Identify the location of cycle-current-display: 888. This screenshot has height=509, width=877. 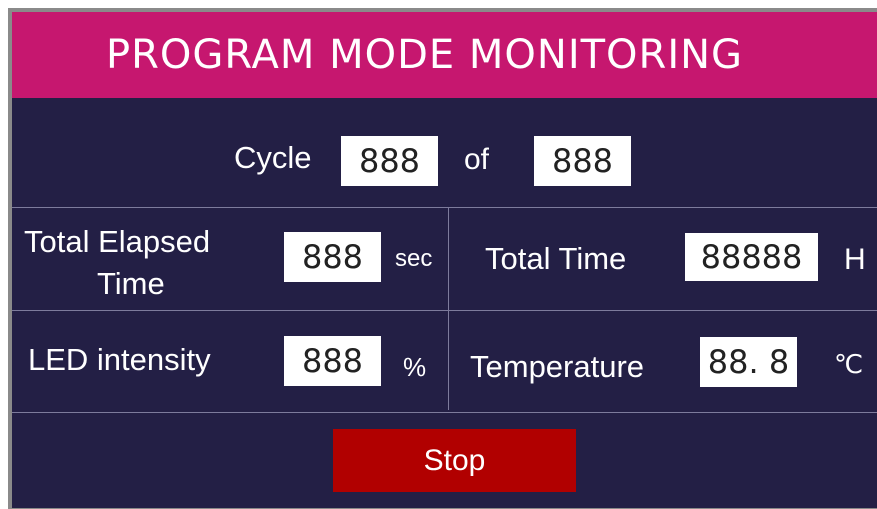
(389, 161).